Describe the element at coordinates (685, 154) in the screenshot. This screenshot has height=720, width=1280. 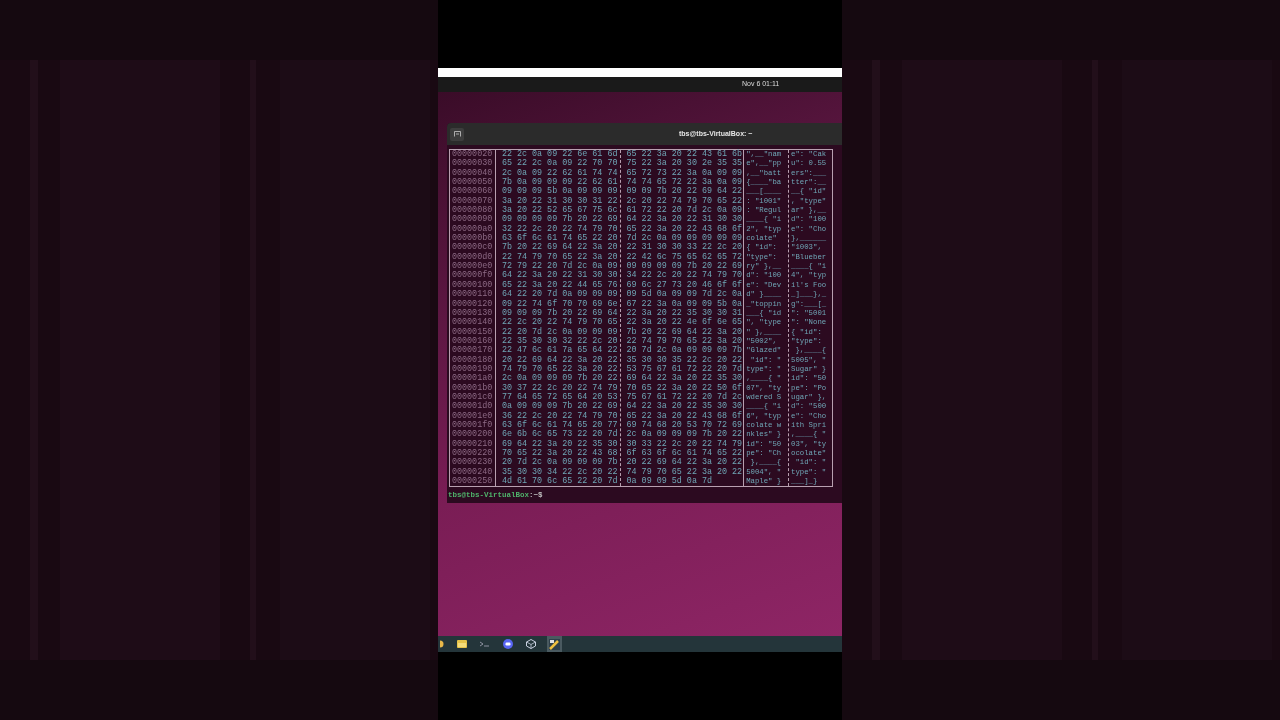
I see `hex-bytes: 65 22 3a 20 22 43 61 6b` at that location.